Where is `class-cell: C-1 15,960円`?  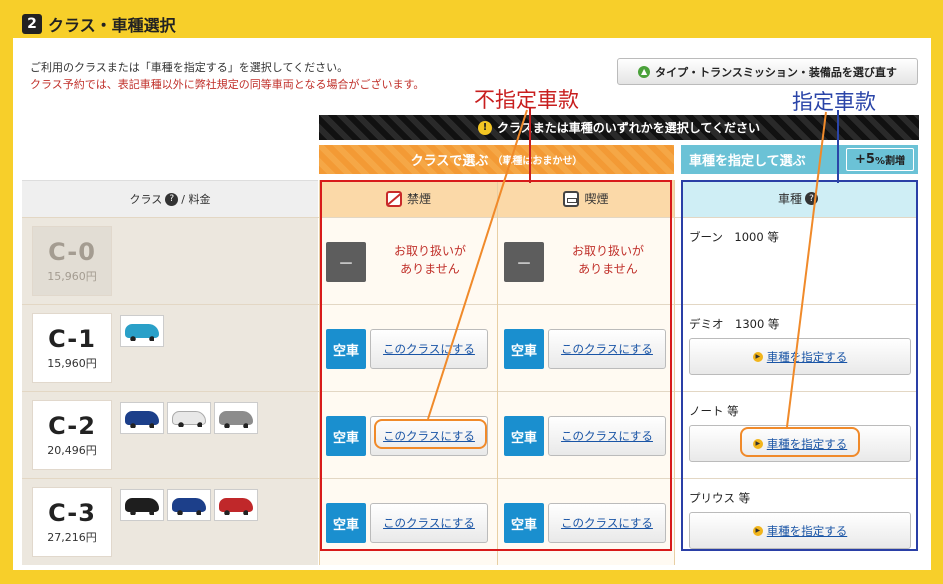 class-cell: C-1 15,960円 is located at coordinates (170, 348).